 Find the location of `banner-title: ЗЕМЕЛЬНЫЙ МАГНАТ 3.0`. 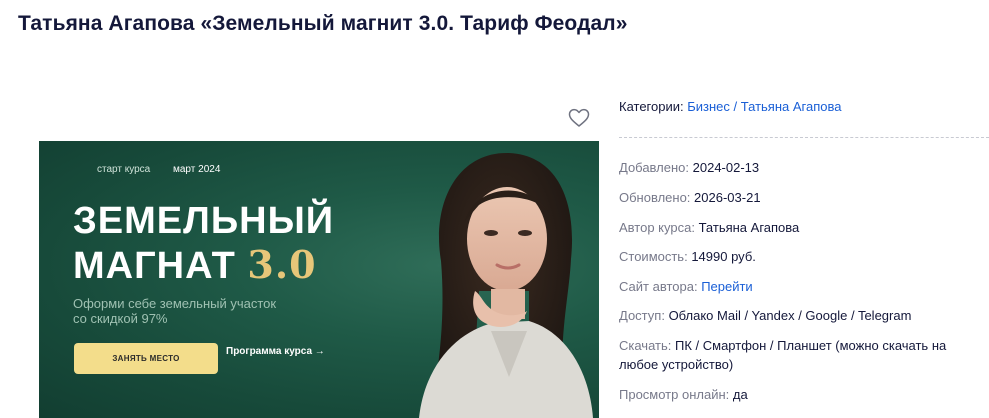

banner-title: ЗЕМЕЛЬНЫЙ МАГНАТ 3.0 is located at coordinates (204, 243).